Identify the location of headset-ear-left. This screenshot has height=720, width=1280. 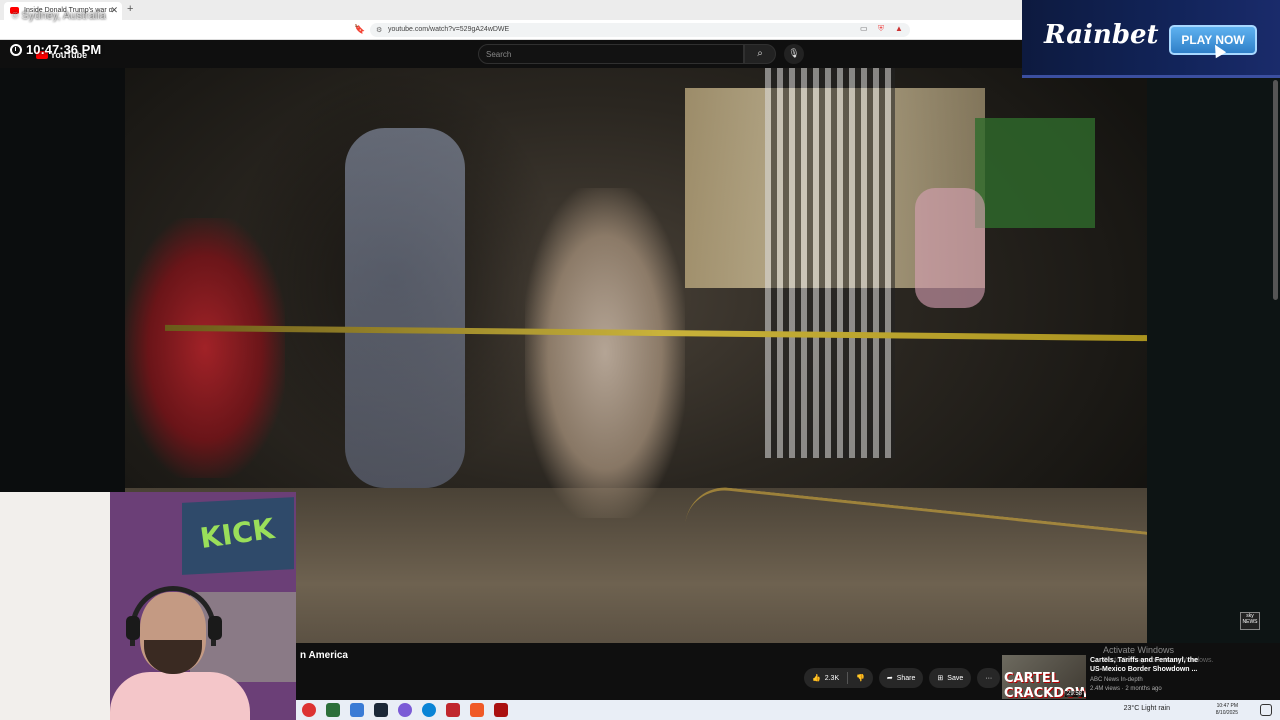
(133, 628).